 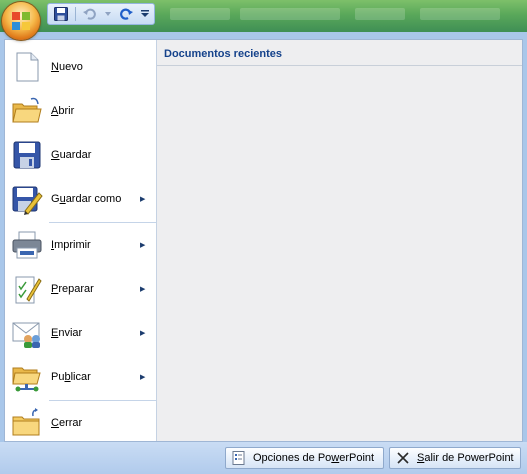 I want to click on publish-icon, so click(x=26, y=379).